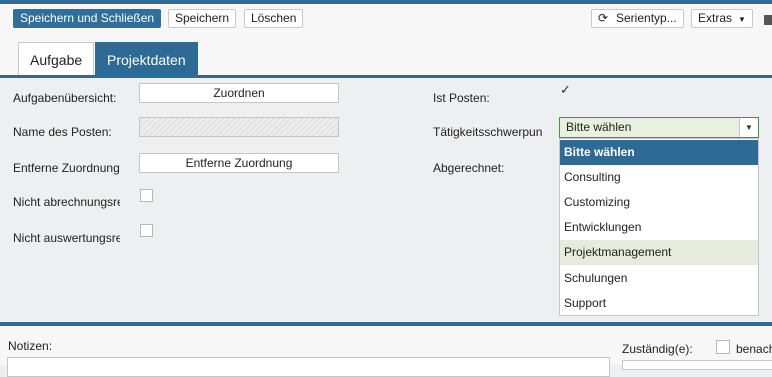  I want to click on notify-label: benach, so click(754, 349).